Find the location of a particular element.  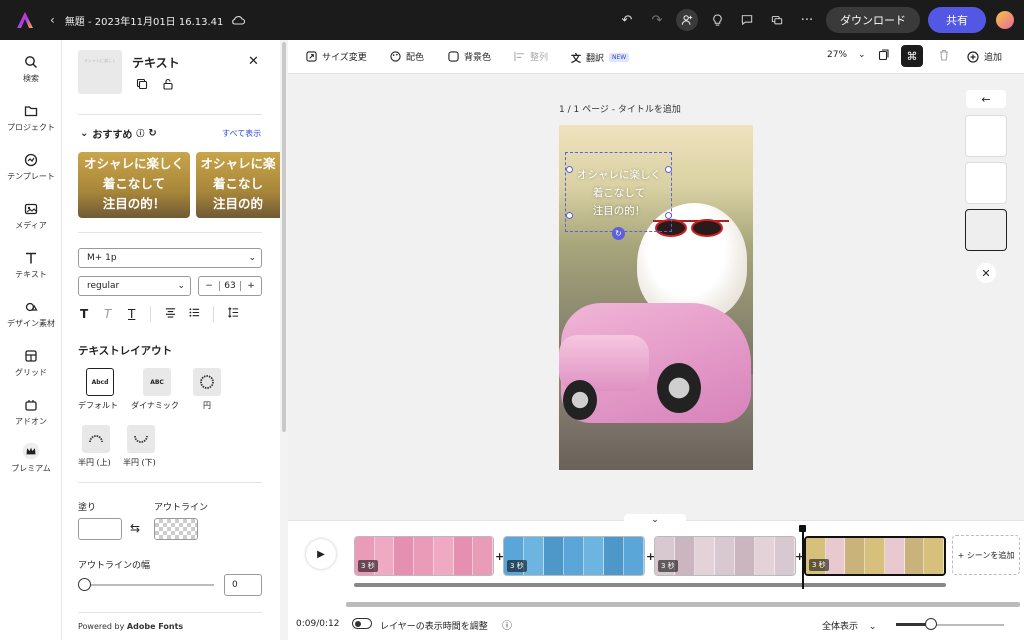

font-family-value: M+ 1p is located at coordinates (102, 258).